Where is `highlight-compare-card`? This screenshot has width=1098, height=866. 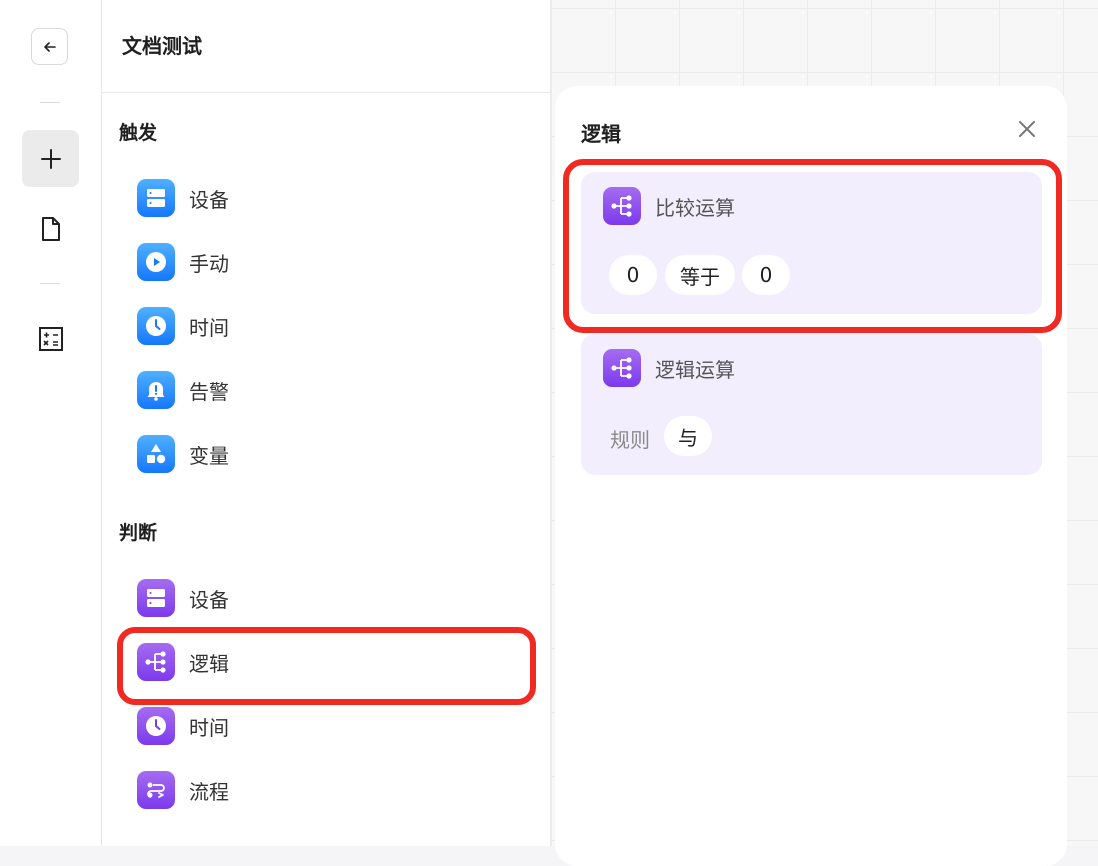
highlight-compare-card is located at coordinates (812, 246).